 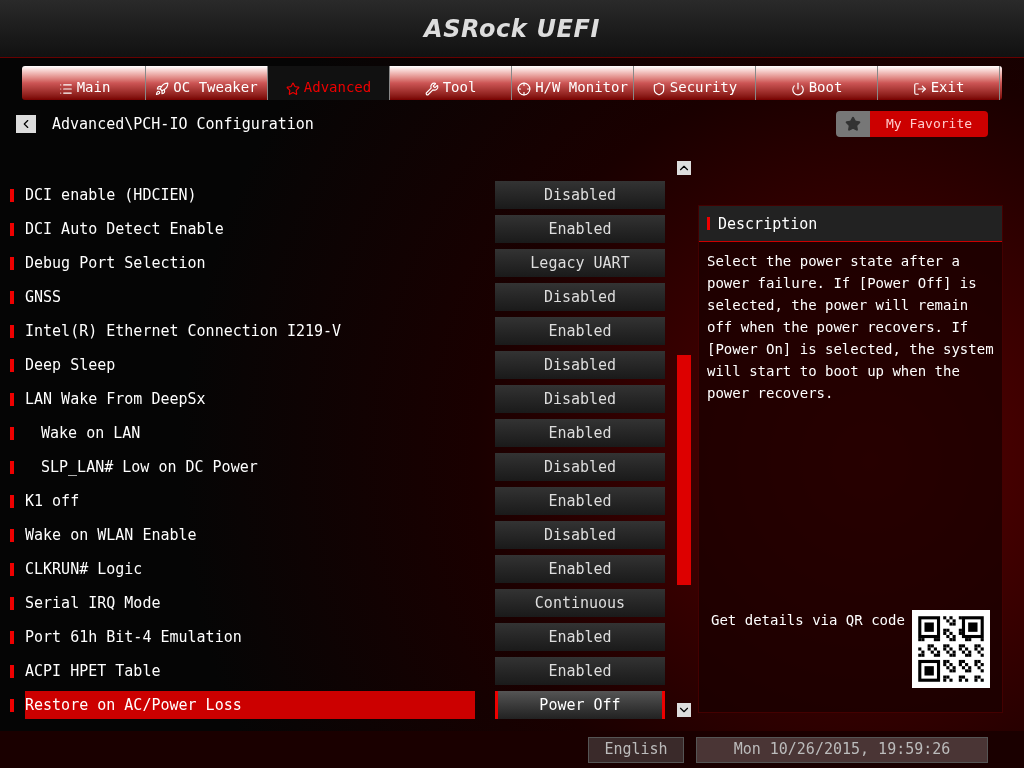 What do you see at coordinates (580, 263) in the screenshot?
I see `setting-value: Legacy UART` at bounding box center [580, 263].